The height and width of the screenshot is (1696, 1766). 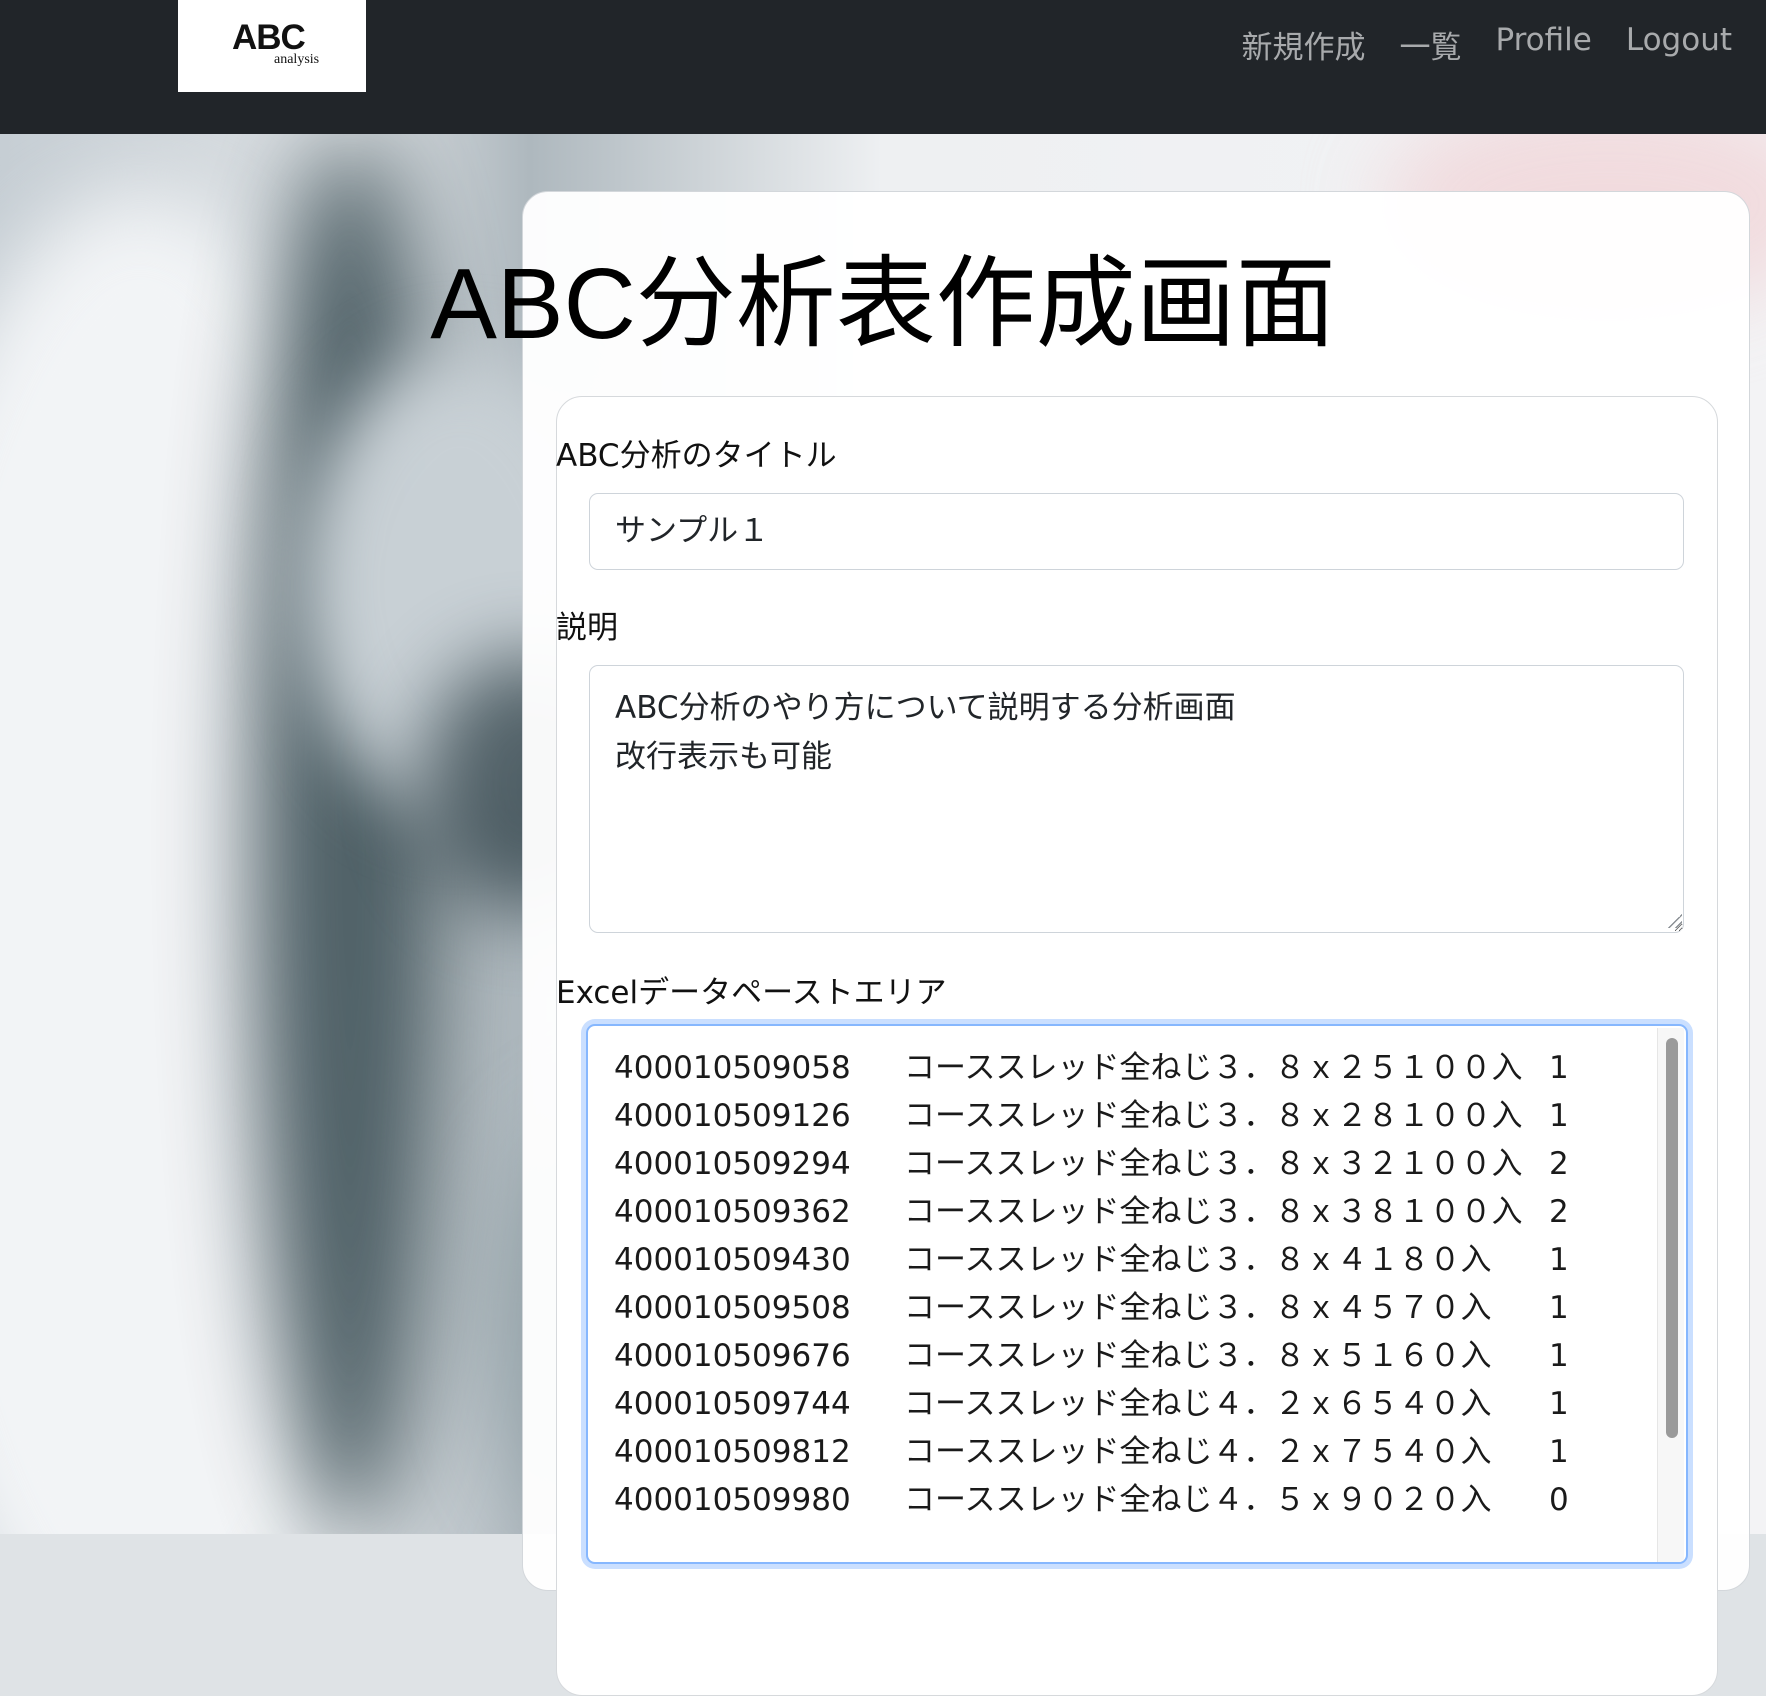 What do you see at coordinates (1486, 44) in the screenshot?
I see `nav-links: 新規作成 一覧 Profile Logout` at bounding box center [1486, 44].